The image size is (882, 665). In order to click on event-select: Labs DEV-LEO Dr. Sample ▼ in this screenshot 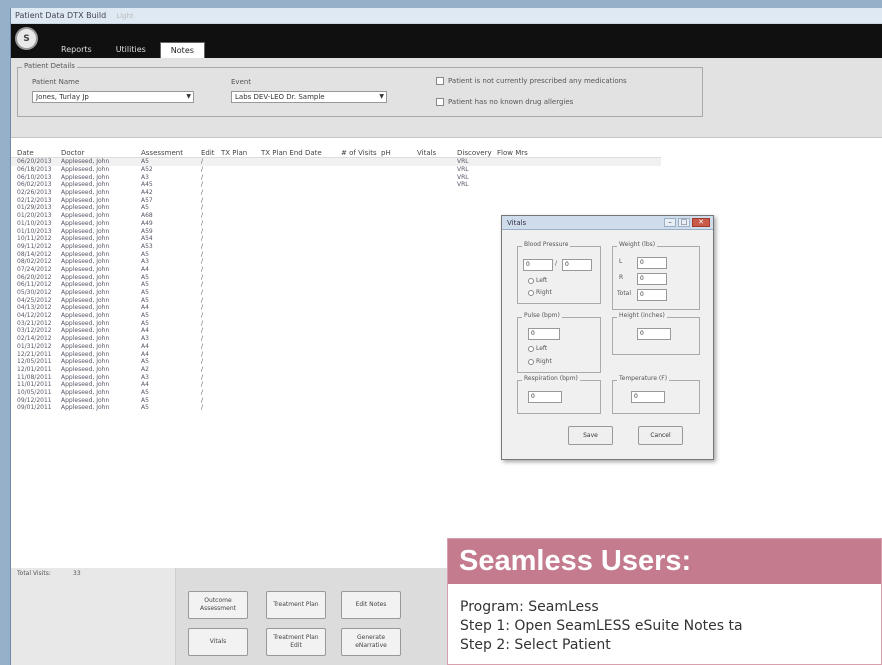, I will do `click(309, 97)`.